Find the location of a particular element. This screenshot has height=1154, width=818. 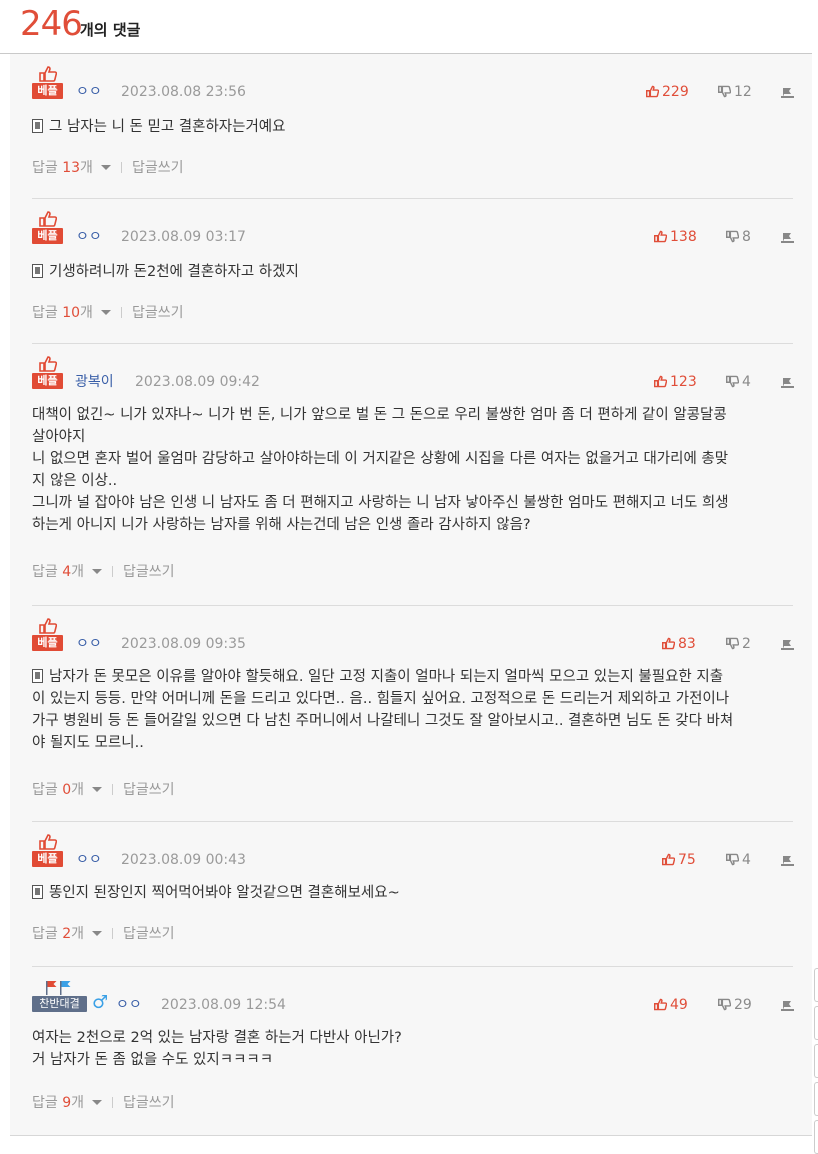

dislike-button: 8 is located at coordinates (738, 237).